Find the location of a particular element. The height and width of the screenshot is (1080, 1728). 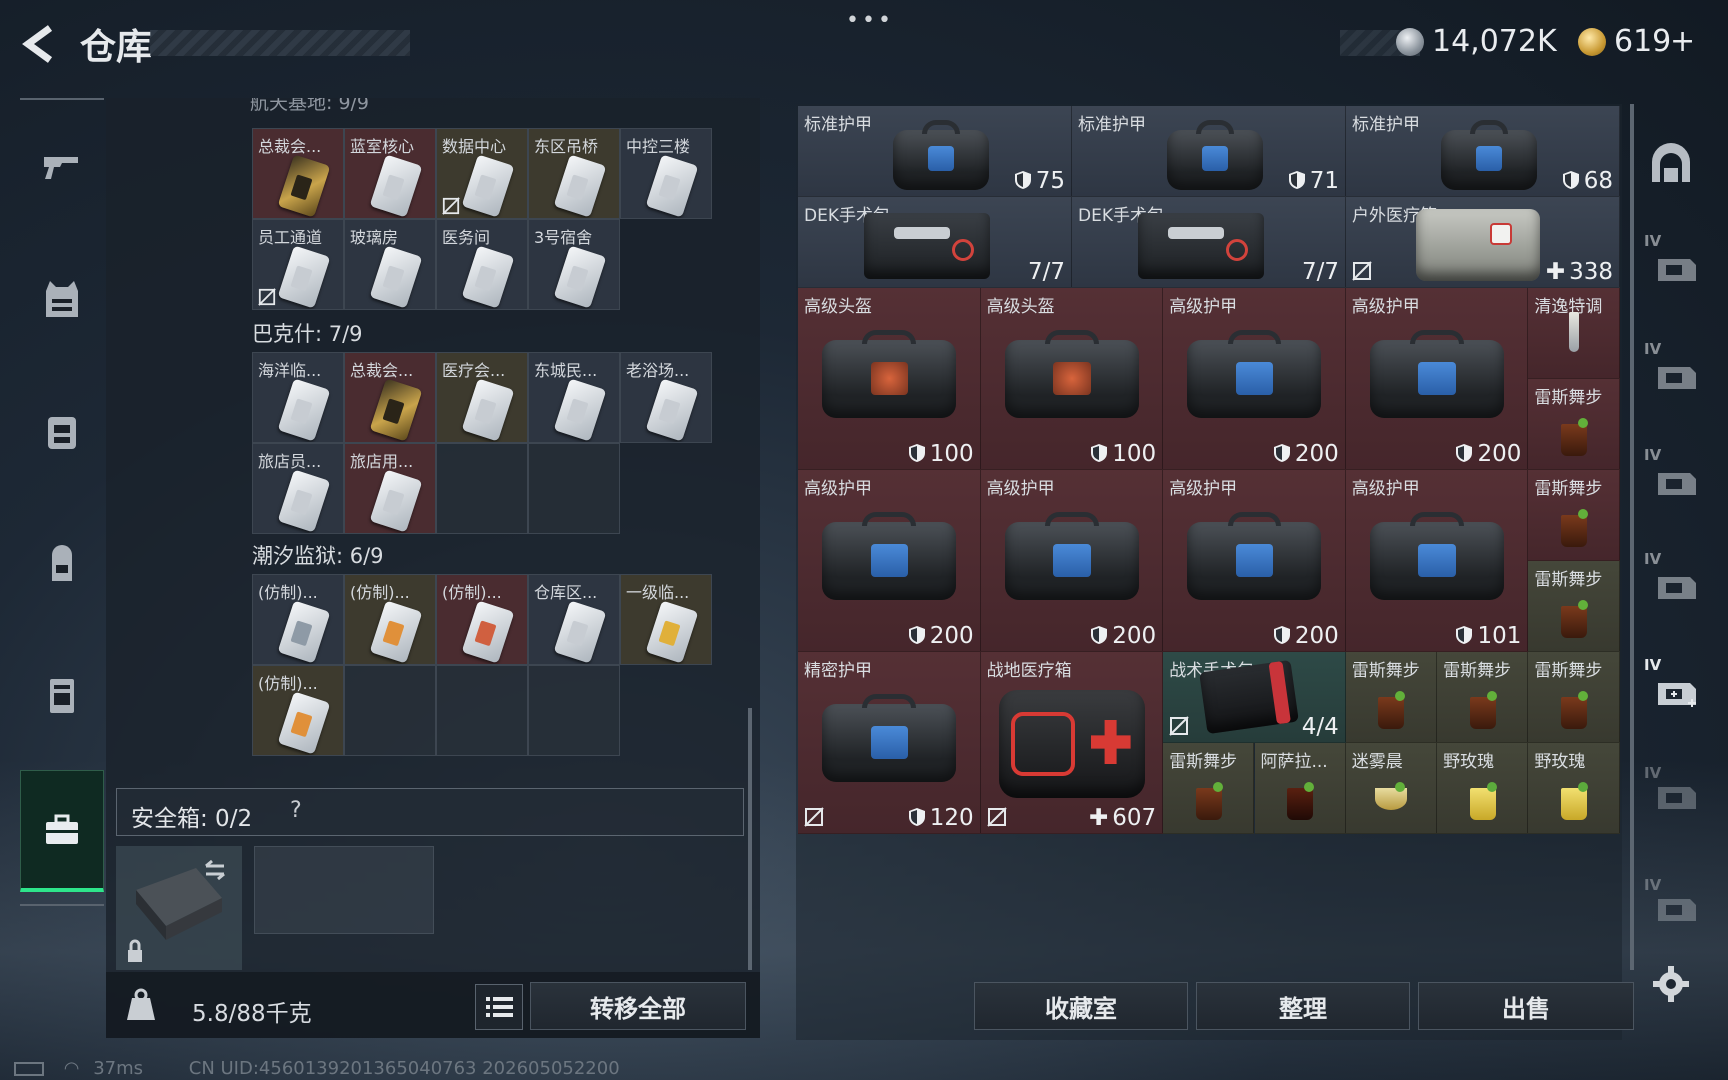

list-view-button is located at coordinates (499, 1007).